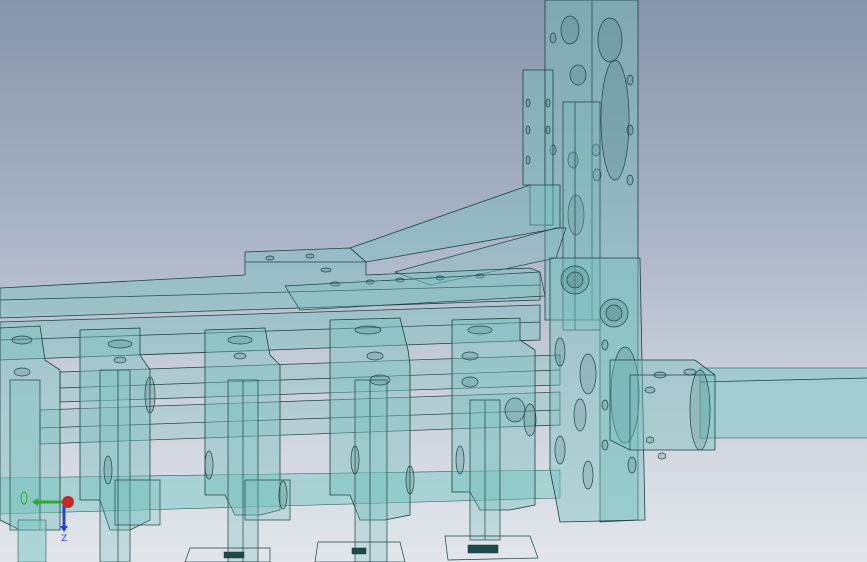 The height and width of the screenshot is (562, 867). I want to click on right-block, so click(662, 409).